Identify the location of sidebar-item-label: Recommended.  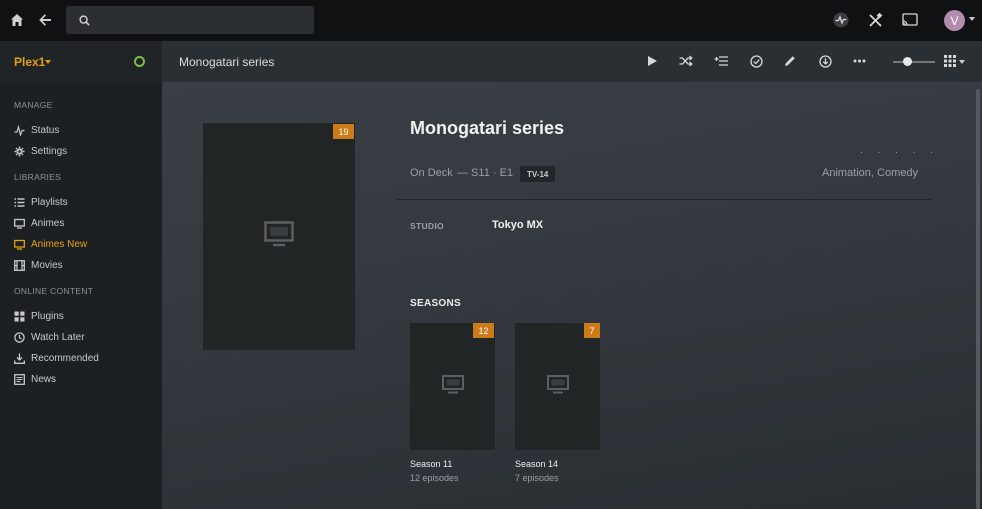
(65, 358).